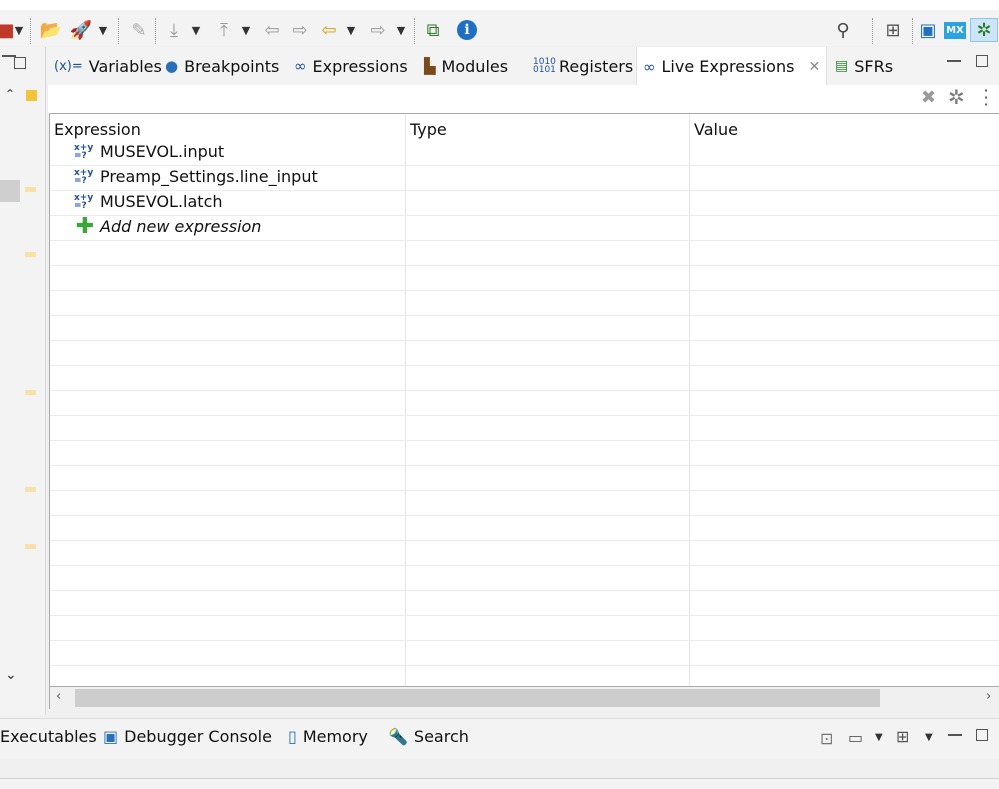 The width and height of the screenshot is (999, 789). Describe the element at coordinates (162, 151) in the screenshot. I see `expression-name: MUSEVOL.input` at that location.